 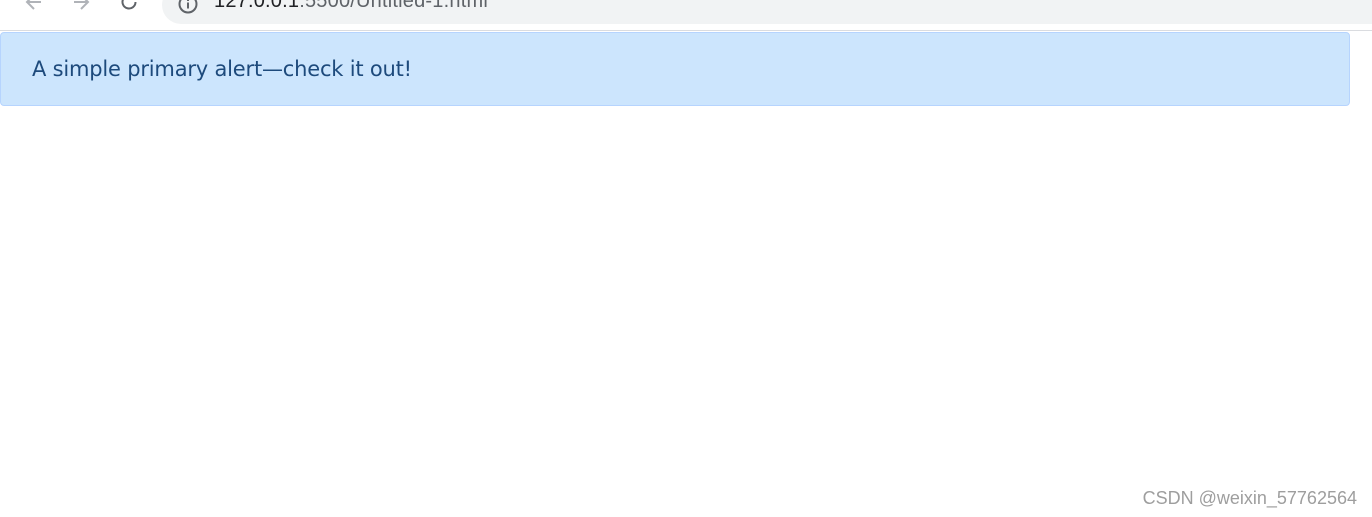 What do you see at coordinates (1249, 498) in the screenshot?
I see `watermark: CSDN @weixin_57762564` at bounding box center [1249, 498].